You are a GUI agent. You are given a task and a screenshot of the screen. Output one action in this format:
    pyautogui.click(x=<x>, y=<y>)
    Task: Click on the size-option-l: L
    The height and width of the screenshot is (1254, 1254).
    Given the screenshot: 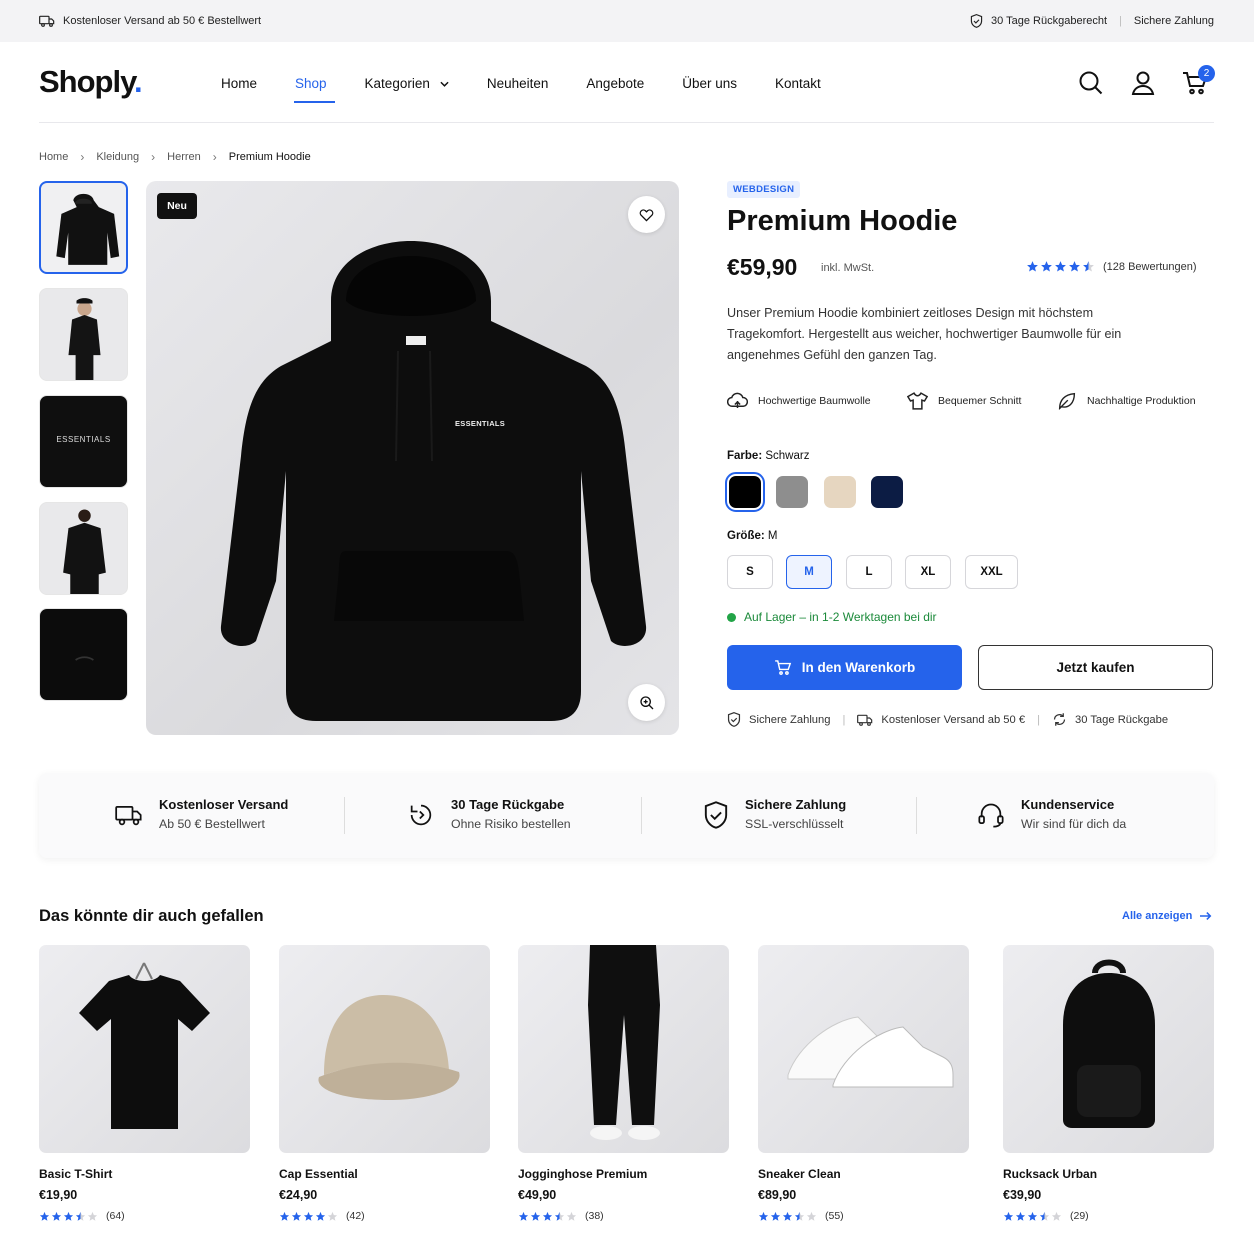 What is the action you would take?
    pyautogui.click(x=869, y=572)
    